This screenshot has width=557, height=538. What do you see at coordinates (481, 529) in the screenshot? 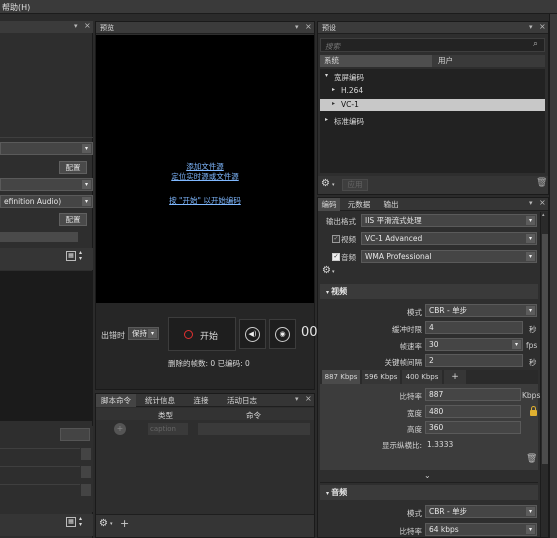
I see `audio-bitrate-select: 64 kbps ▾` at bounding box center [481, 529].